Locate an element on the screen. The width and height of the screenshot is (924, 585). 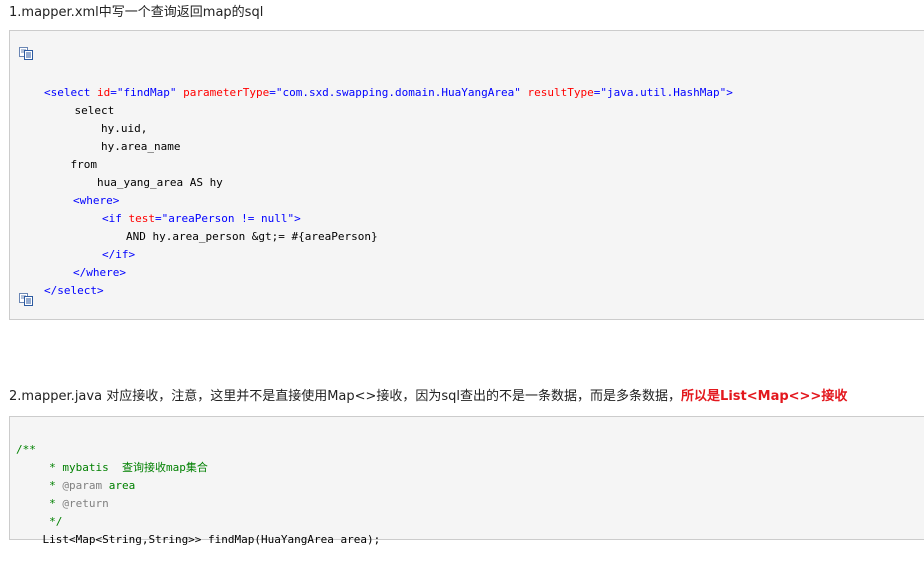
code-line-where-close: </where> is located at coordinates (99, 272).